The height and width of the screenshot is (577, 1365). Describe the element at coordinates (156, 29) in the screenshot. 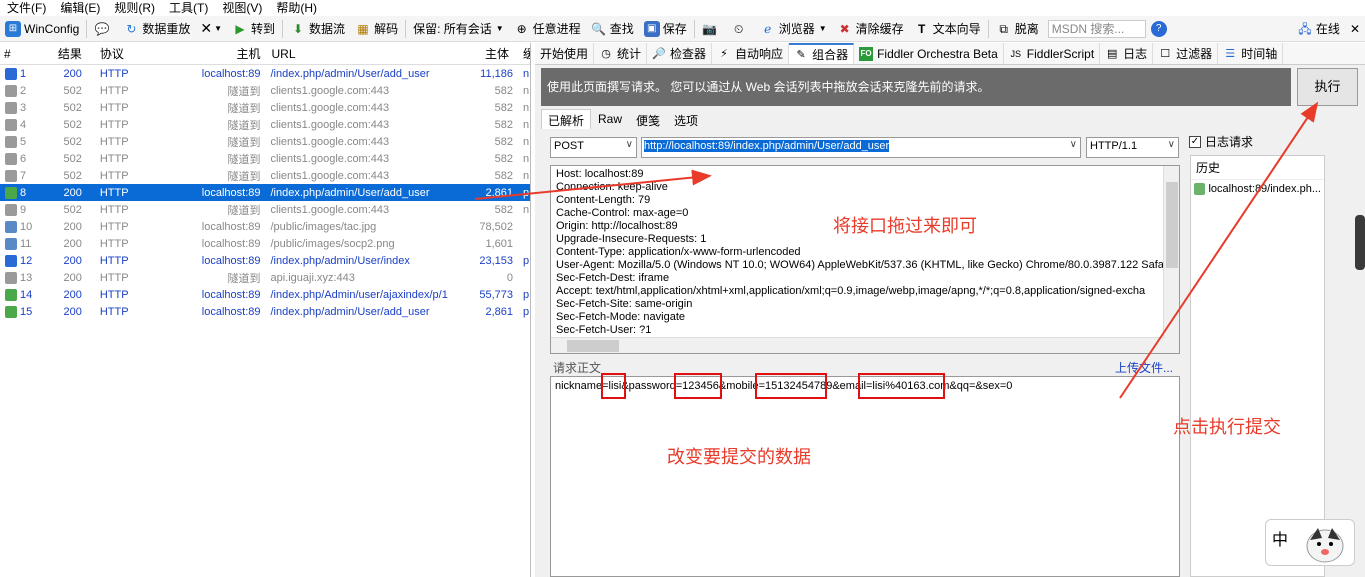

I see `replay-button: ↻ 数据重放` at that location.